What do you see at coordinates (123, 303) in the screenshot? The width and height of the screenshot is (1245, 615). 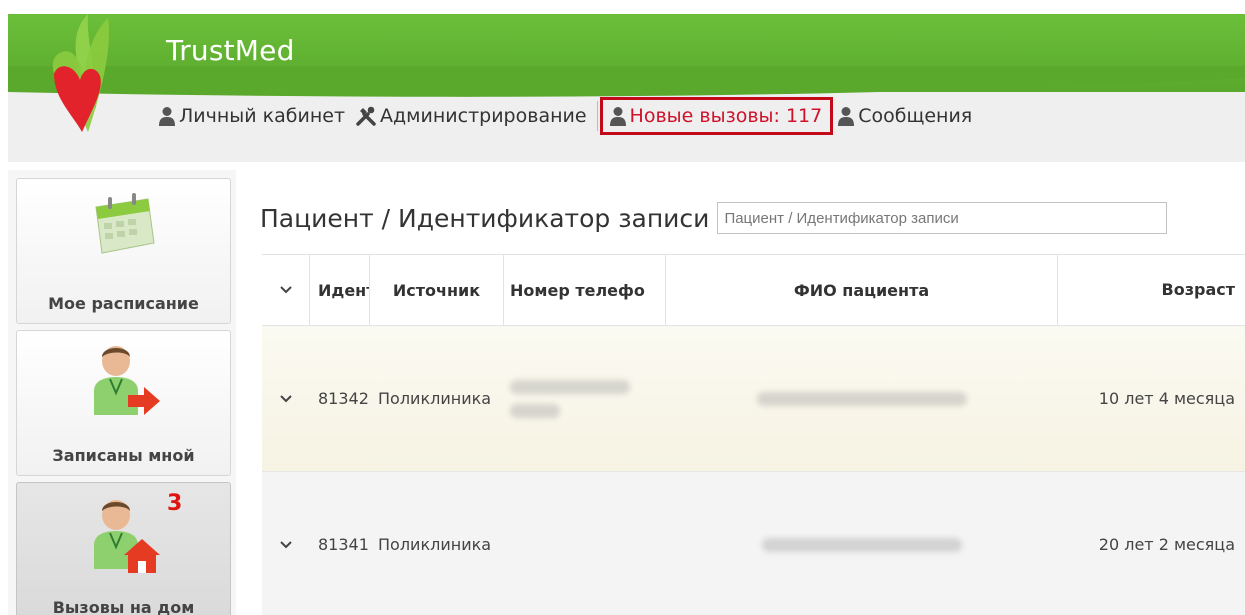 I see `sidebar-item-label: Мое расписание` at bounding box center [123, 303].